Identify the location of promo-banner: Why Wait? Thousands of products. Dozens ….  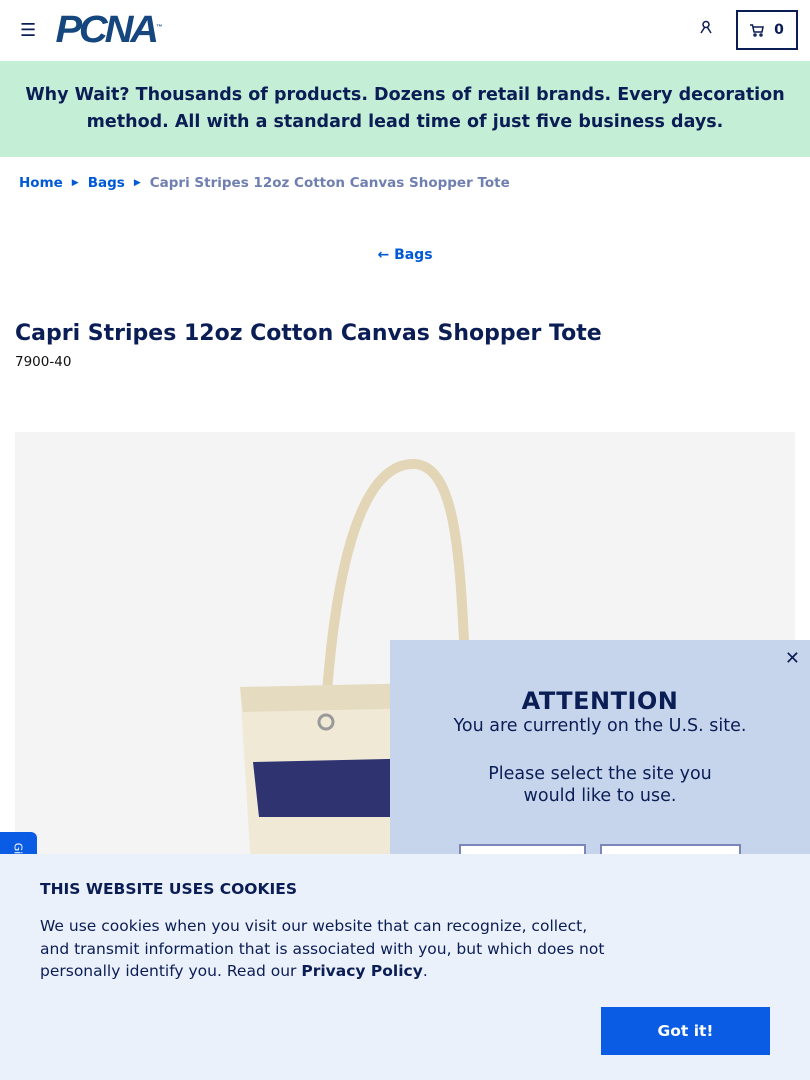
(405, 109).